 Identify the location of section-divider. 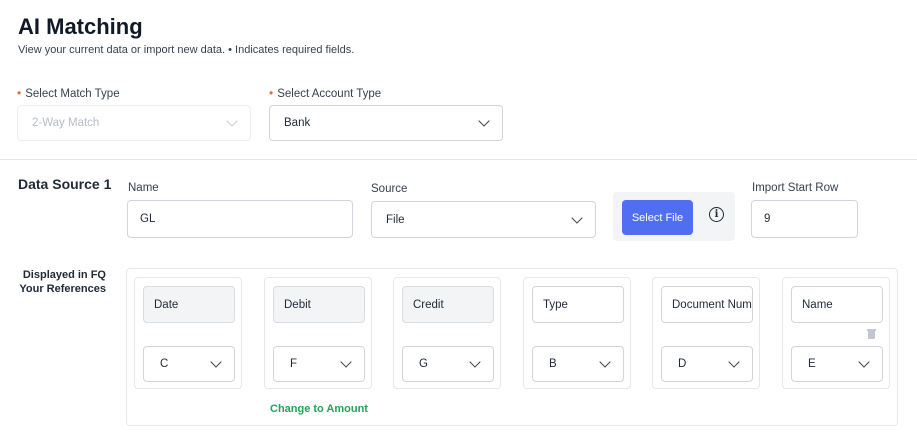
(458, 159).